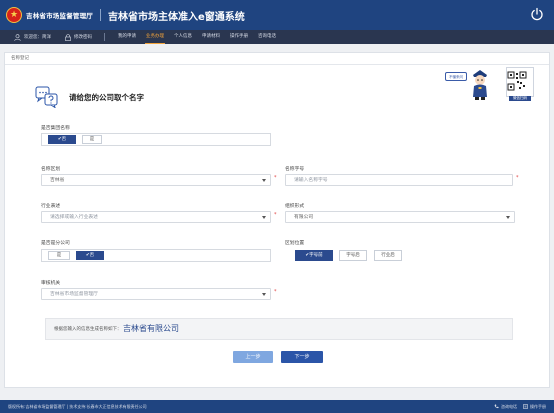  Describe the element at coordinates (46, 97) in the screenshot. I see `question-bubble-icon` at that location.